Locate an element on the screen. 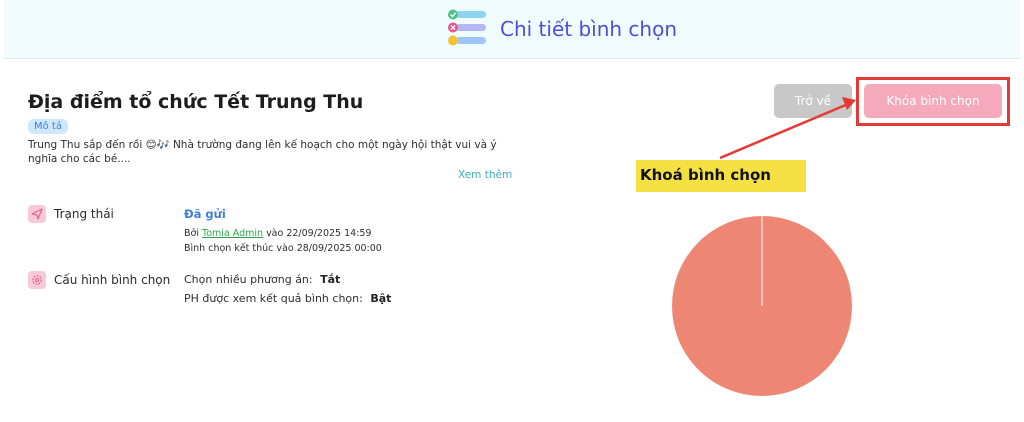  annotation-arrow is located at coordinates (787, 128).